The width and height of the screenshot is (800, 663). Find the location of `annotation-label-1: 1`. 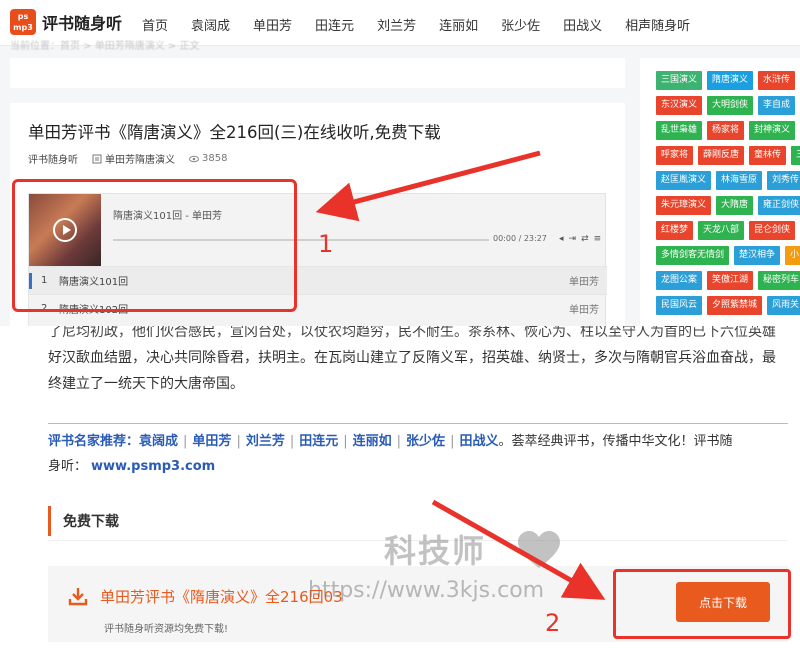

annotation-label-1: 1 is located at coordinates (326, 244).